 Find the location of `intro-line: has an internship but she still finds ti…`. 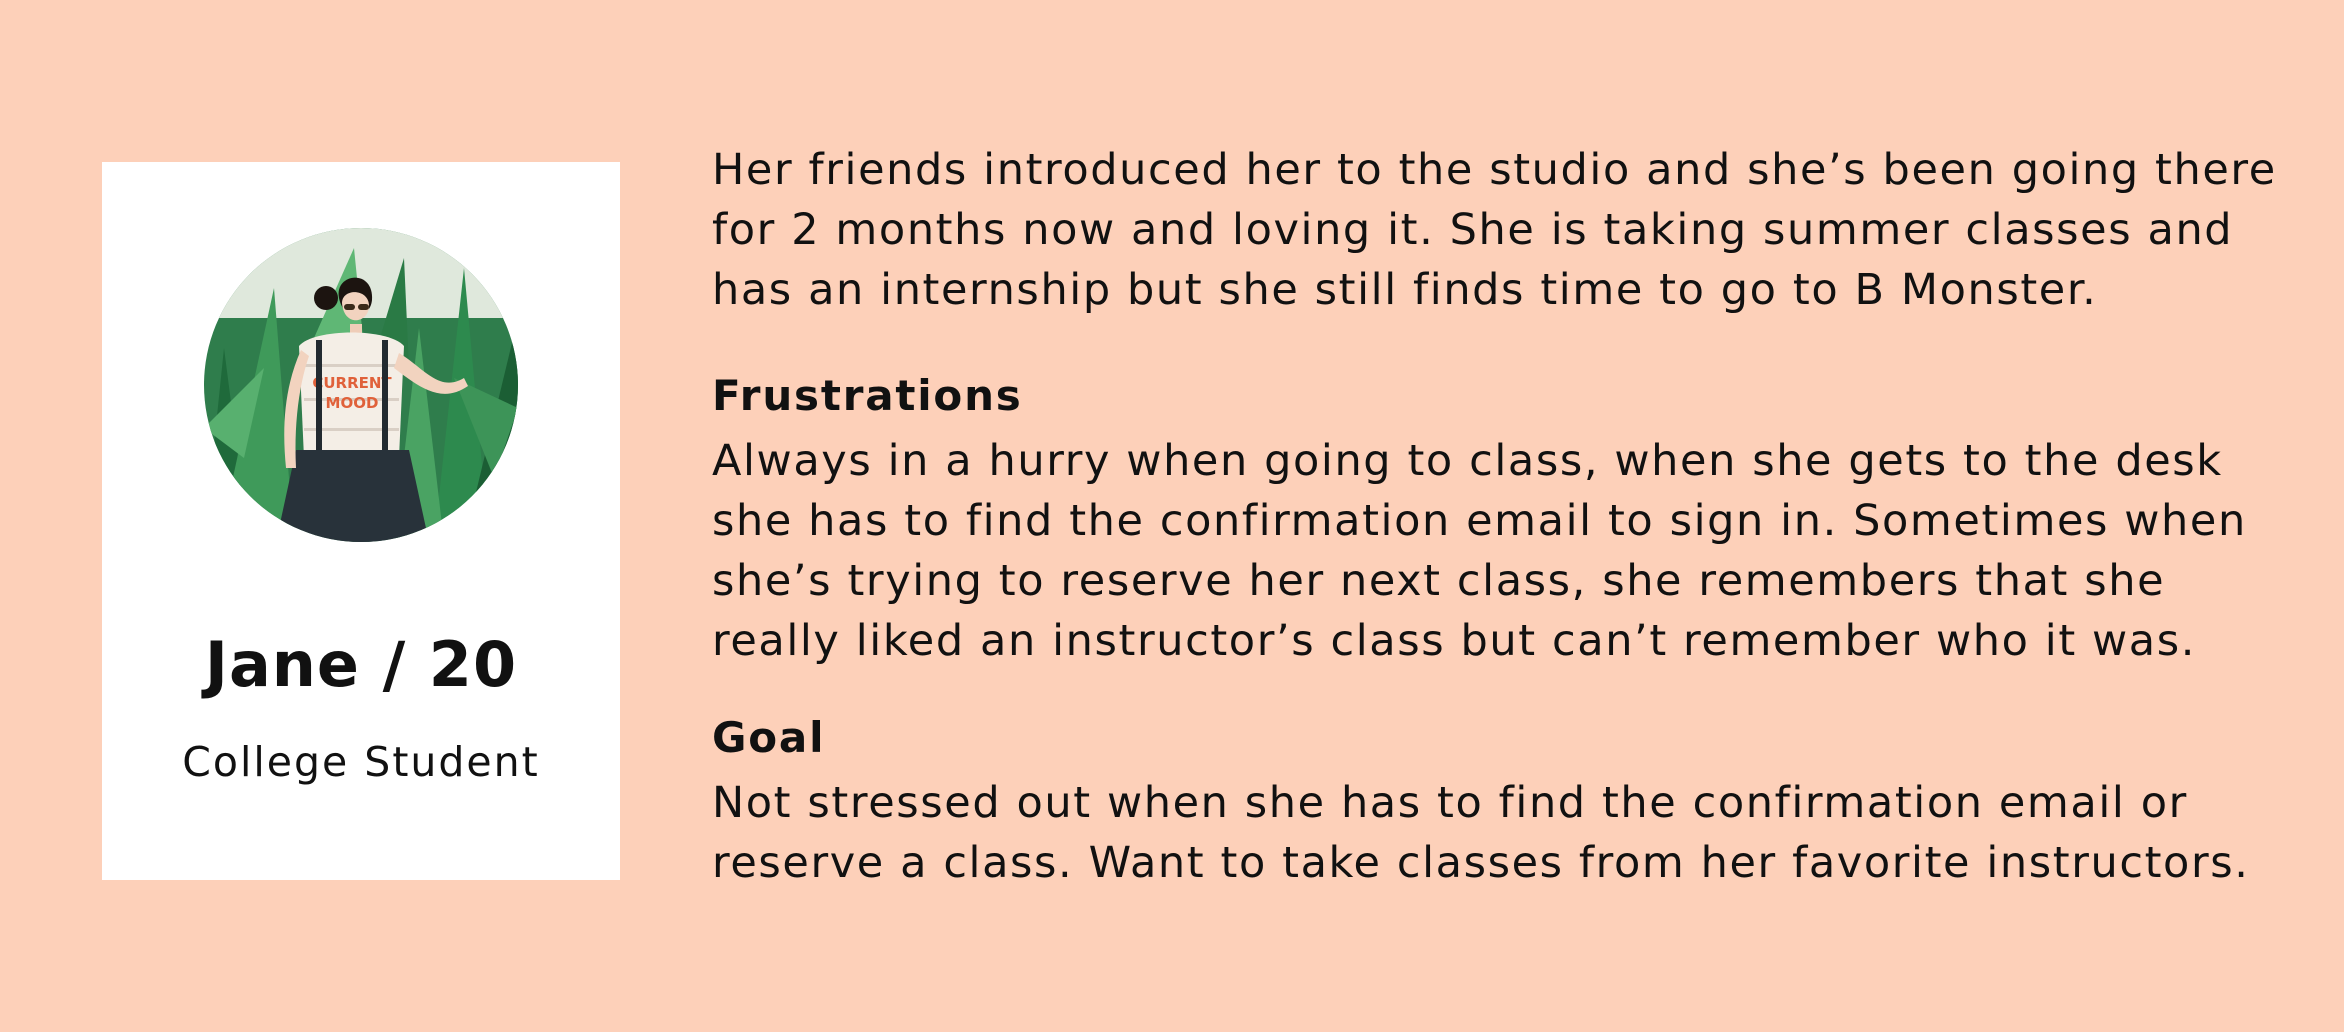

intro-line: has an internship but she still finds ti… is located at coordinates (1405, 290).